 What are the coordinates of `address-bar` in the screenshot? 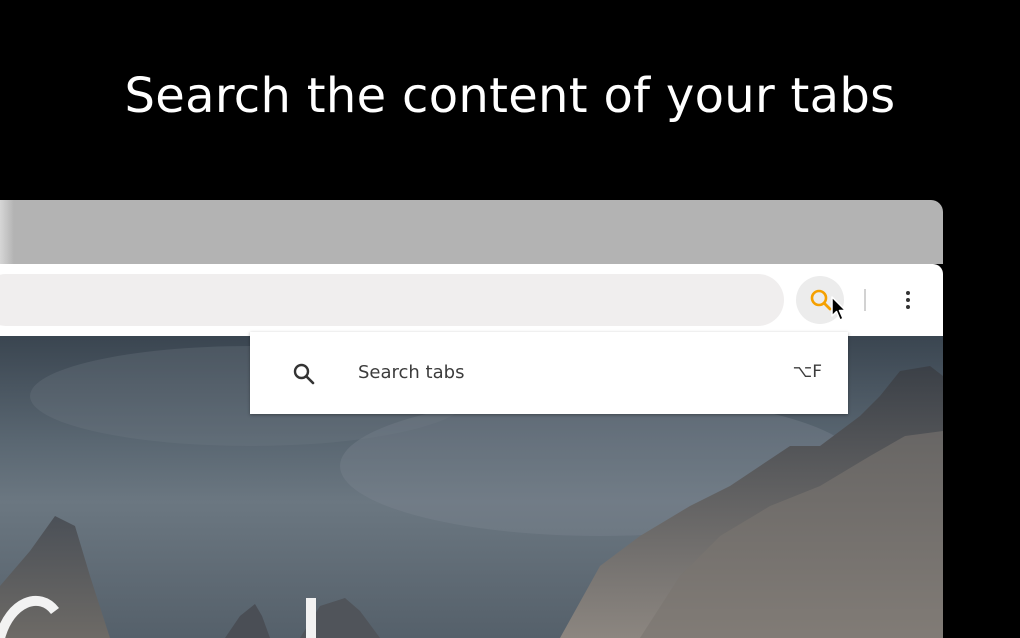 It's located at (392, 300).